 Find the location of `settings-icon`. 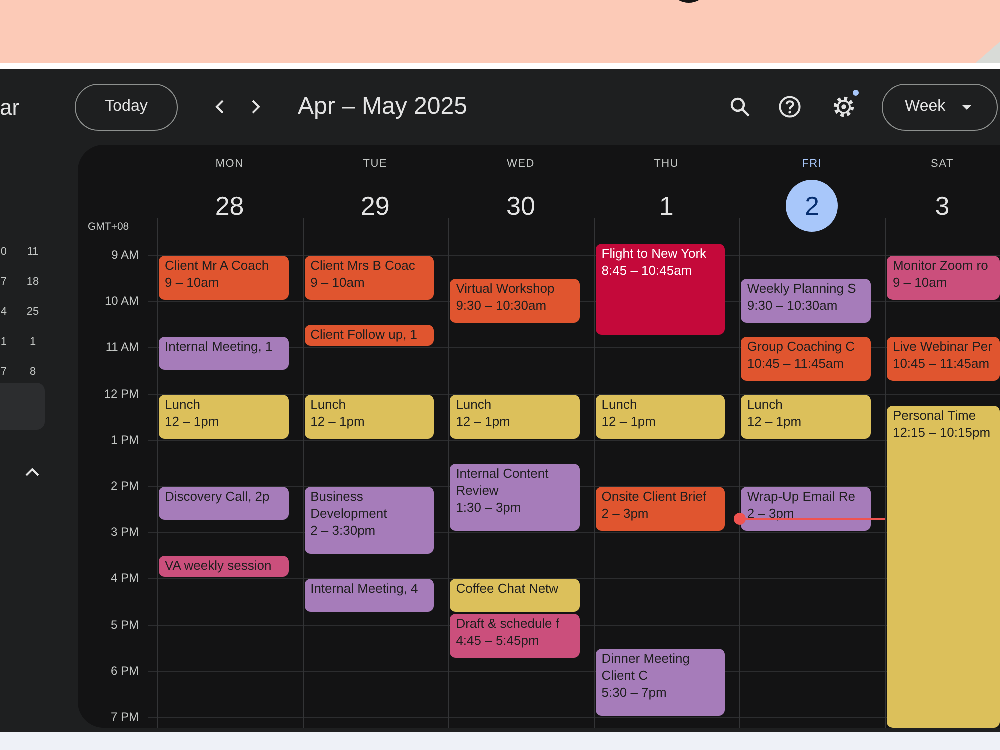

settings-icon is located at coordinates (844, 107).